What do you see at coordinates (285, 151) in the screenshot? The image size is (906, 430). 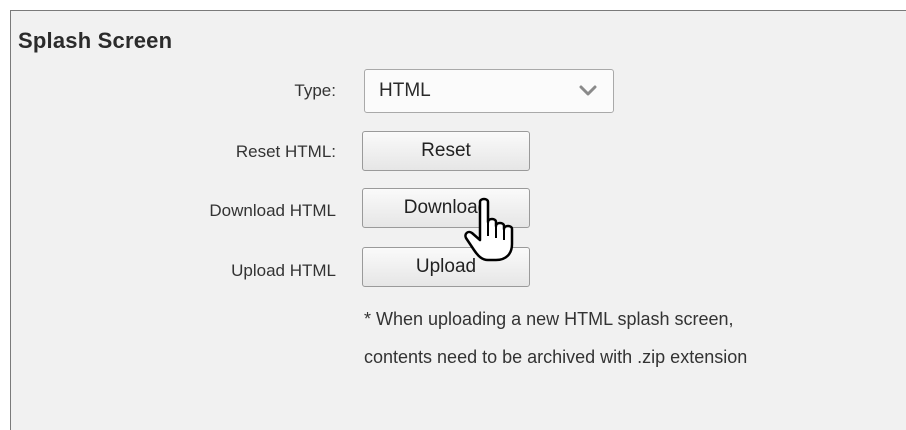 I see `reset-html-label: Reset HTML:` at bounding box center [285, 151].